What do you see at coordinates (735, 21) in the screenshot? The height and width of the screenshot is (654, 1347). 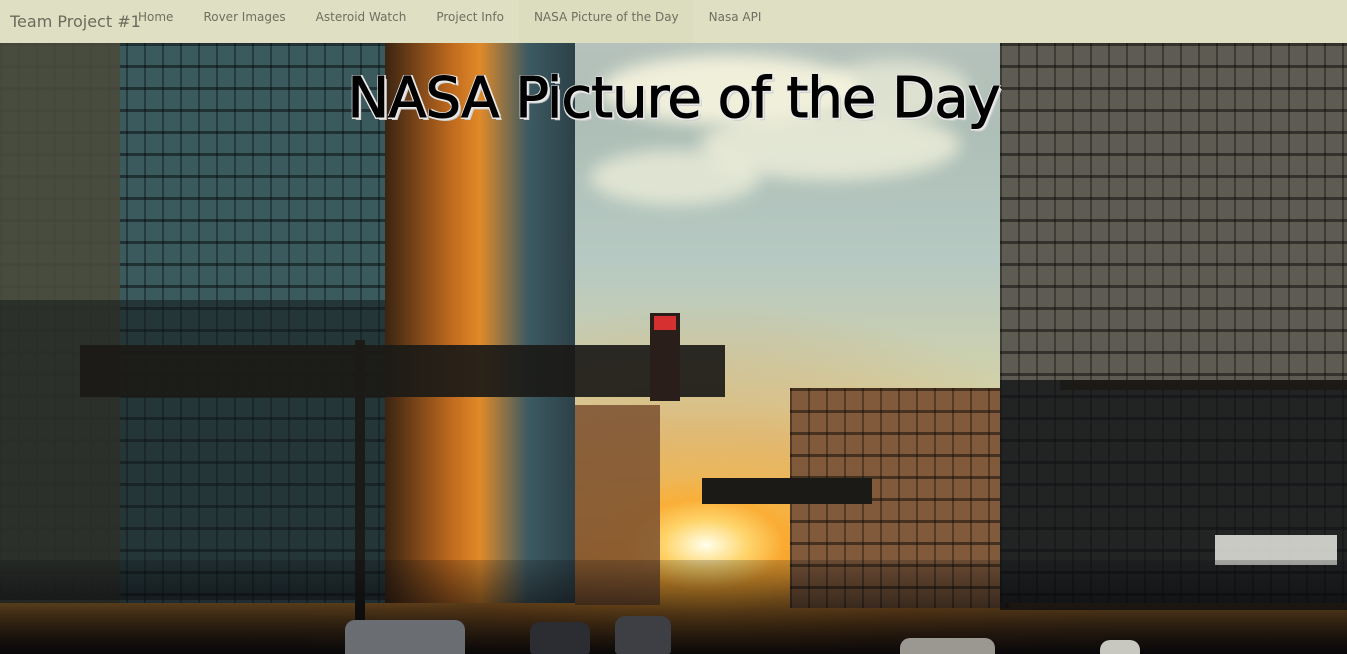 I see `nav-item-nasa-api: Nasa API` at bounding box center [735, 21].